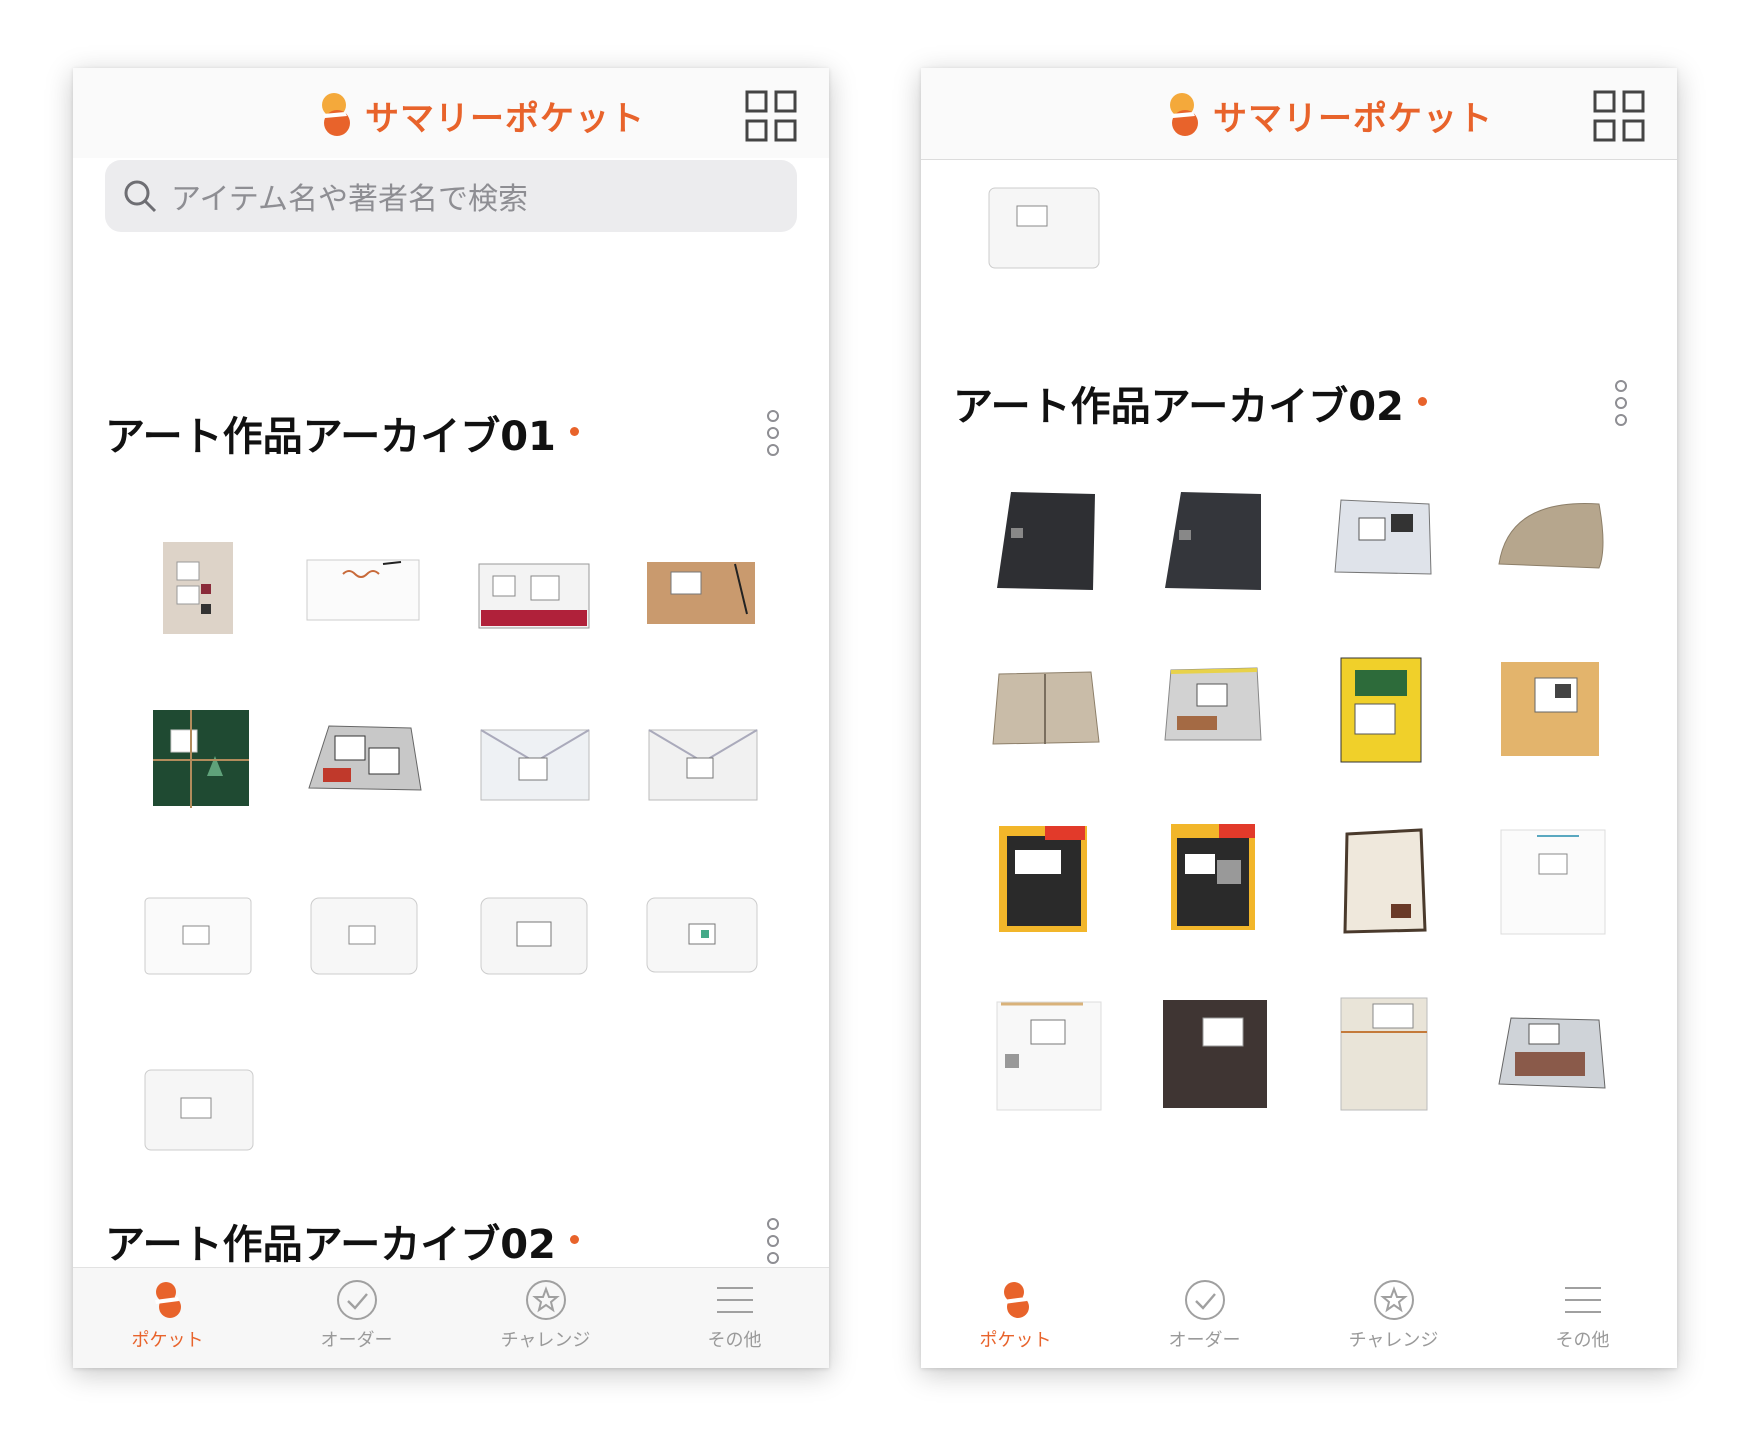 This screenshot has height=1443, width=1763. Describe the element at coordinates (330, 437) in the screenshot. I see `section-title-text: アート作品アーカイブ01` at that location.